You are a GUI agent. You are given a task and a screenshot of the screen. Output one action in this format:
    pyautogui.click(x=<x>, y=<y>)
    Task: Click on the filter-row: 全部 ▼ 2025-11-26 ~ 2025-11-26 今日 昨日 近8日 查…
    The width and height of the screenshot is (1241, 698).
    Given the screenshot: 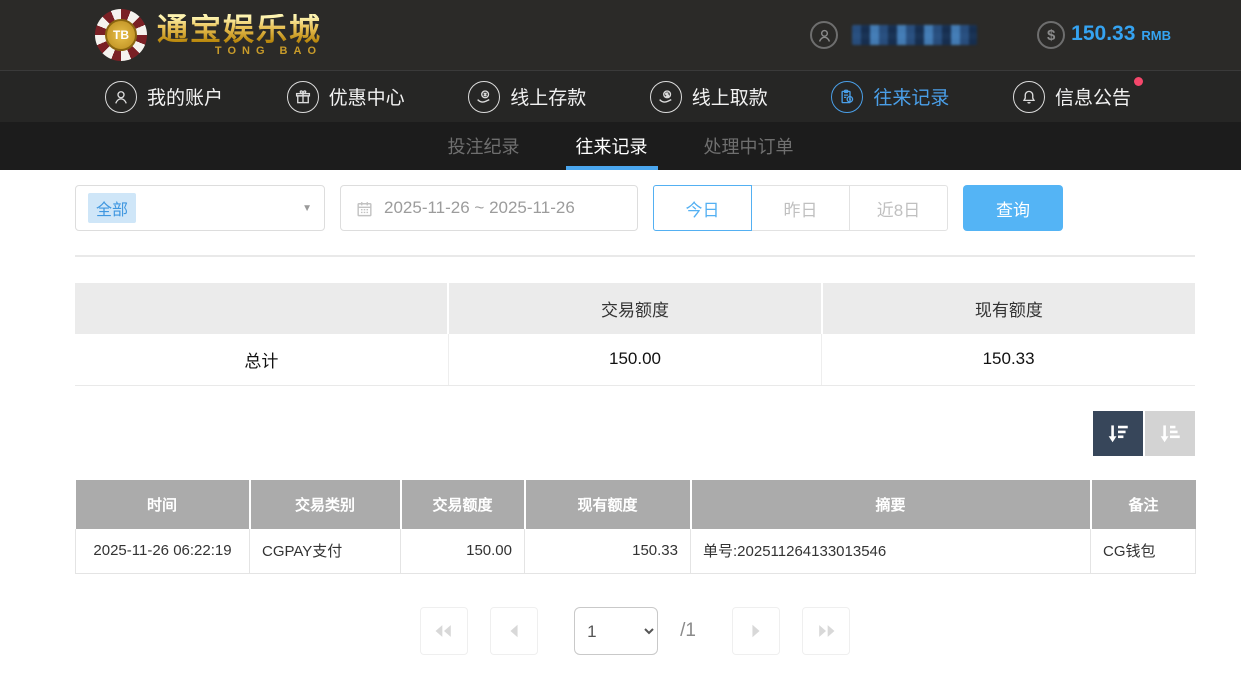 What is the action you would take?
    pyautogui.click(x=635, y=208)
    